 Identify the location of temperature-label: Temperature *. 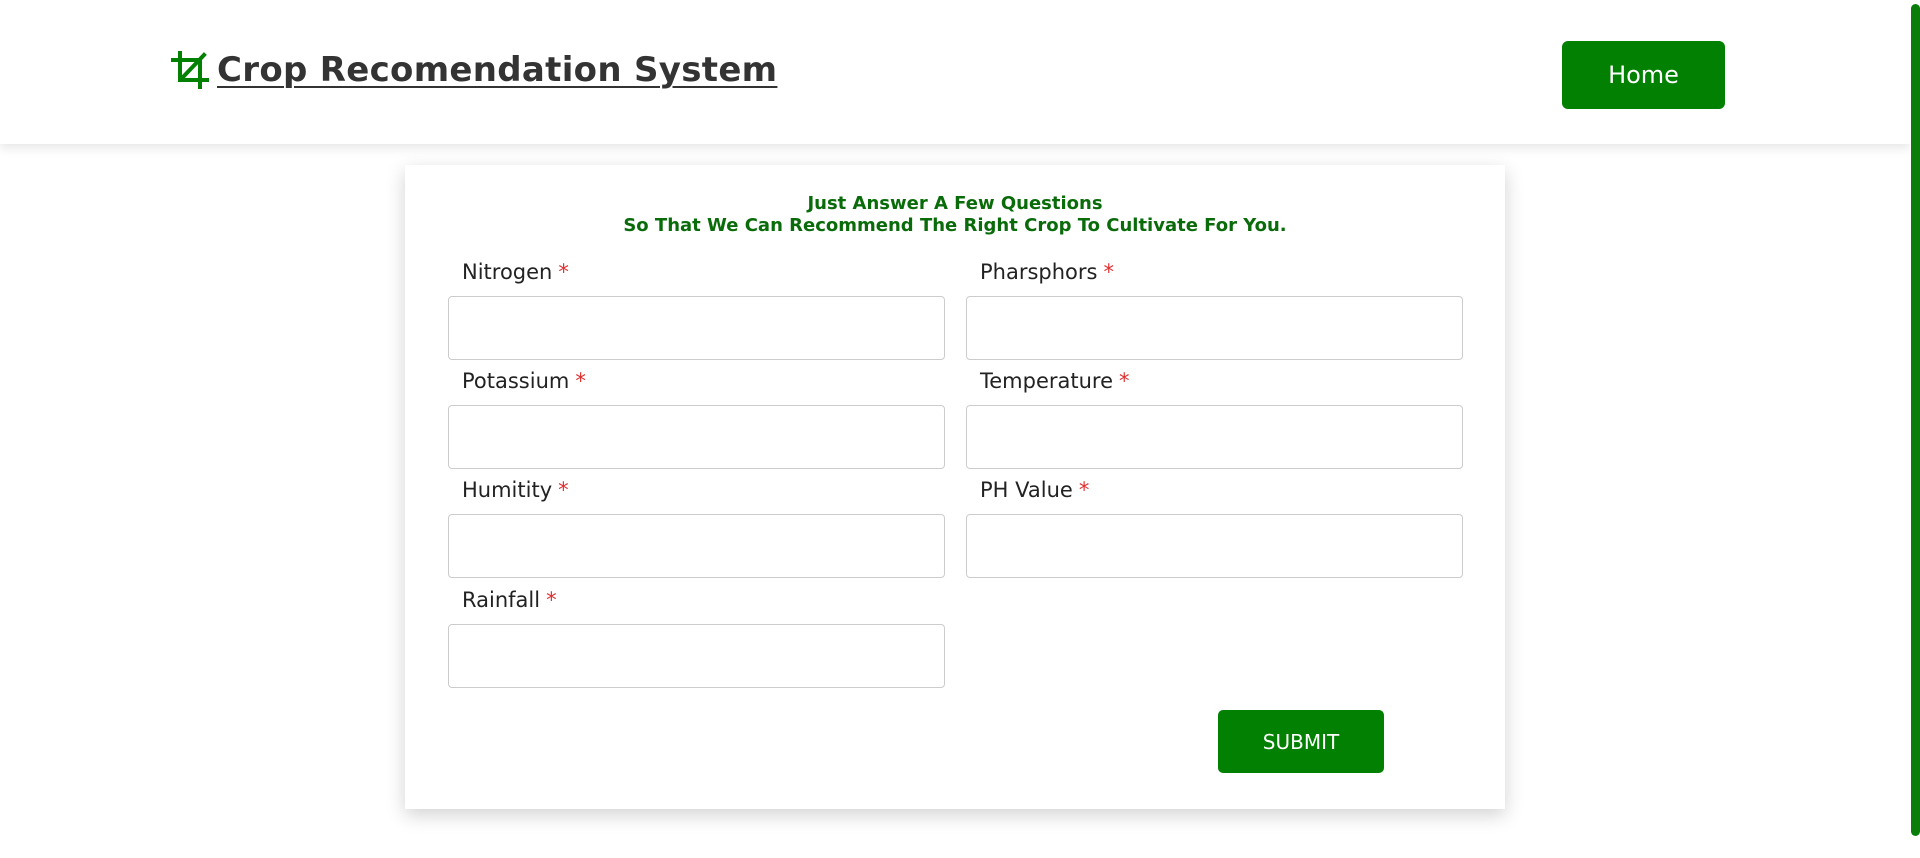
(1055, 381).